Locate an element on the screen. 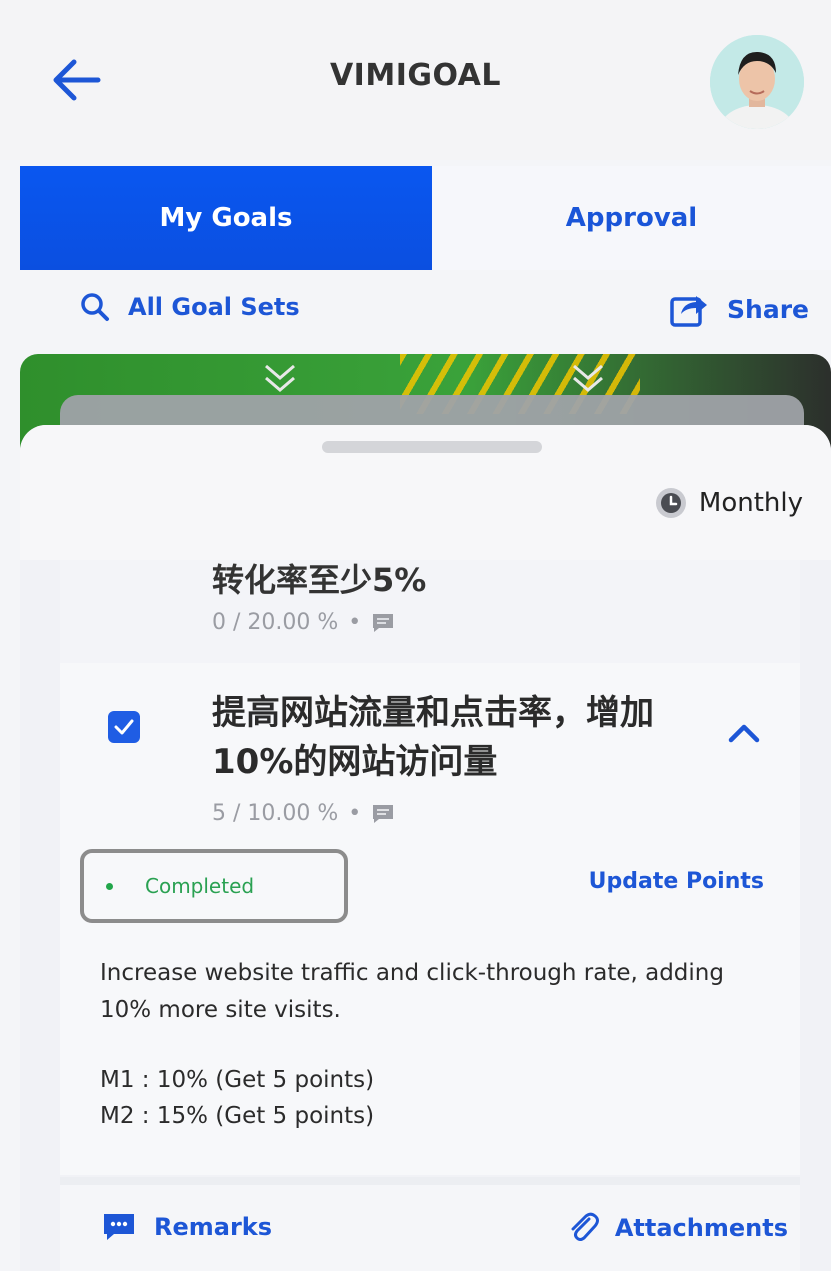  tab-my-goals: My Goals is located at coordinates (226, 218).